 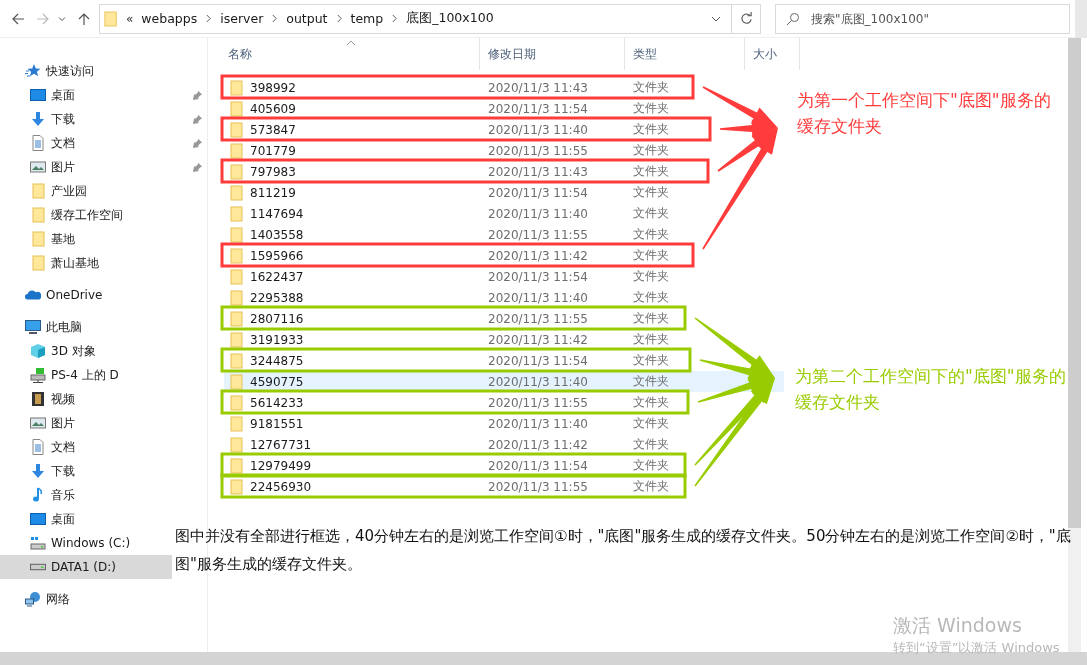 I want to click on scrollbar, so click(x=543, y=658).